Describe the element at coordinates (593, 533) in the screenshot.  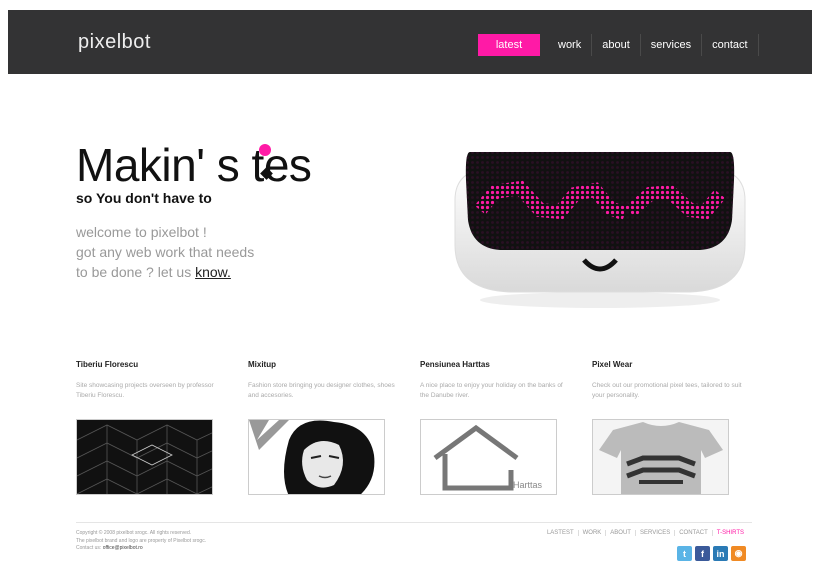
I see `footer-link-work: WORK` at that location.